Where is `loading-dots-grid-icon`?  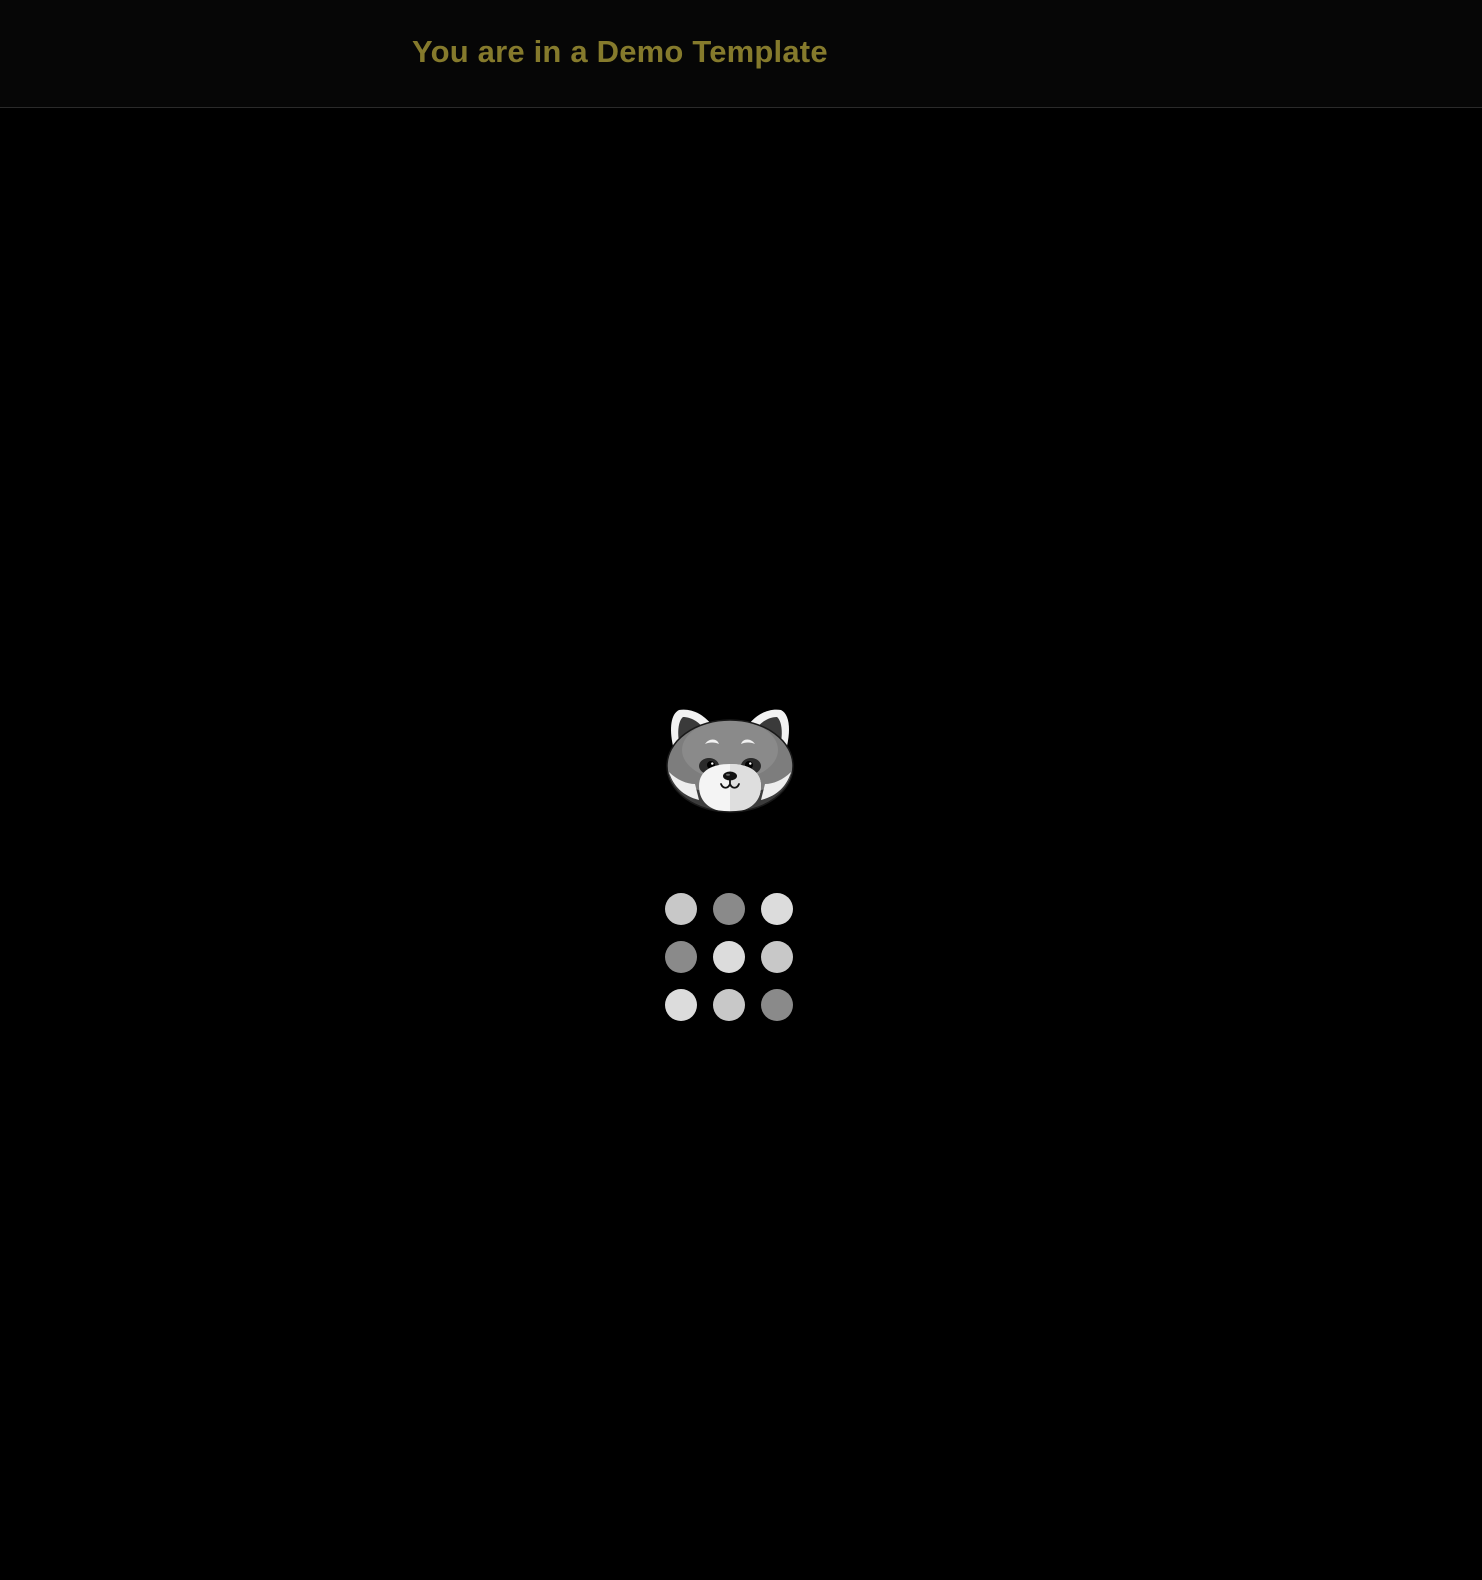 loading-dots-grid-icon is located at coordinates (730, 958).